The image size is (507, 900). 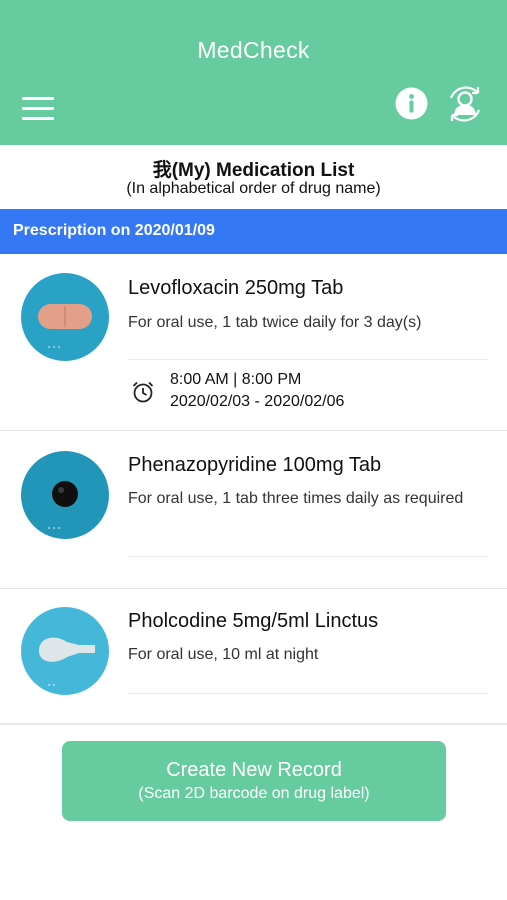 I want to click on prescription-date-banner: Prescription on 2020/01/09, so click(x=253, y=231).